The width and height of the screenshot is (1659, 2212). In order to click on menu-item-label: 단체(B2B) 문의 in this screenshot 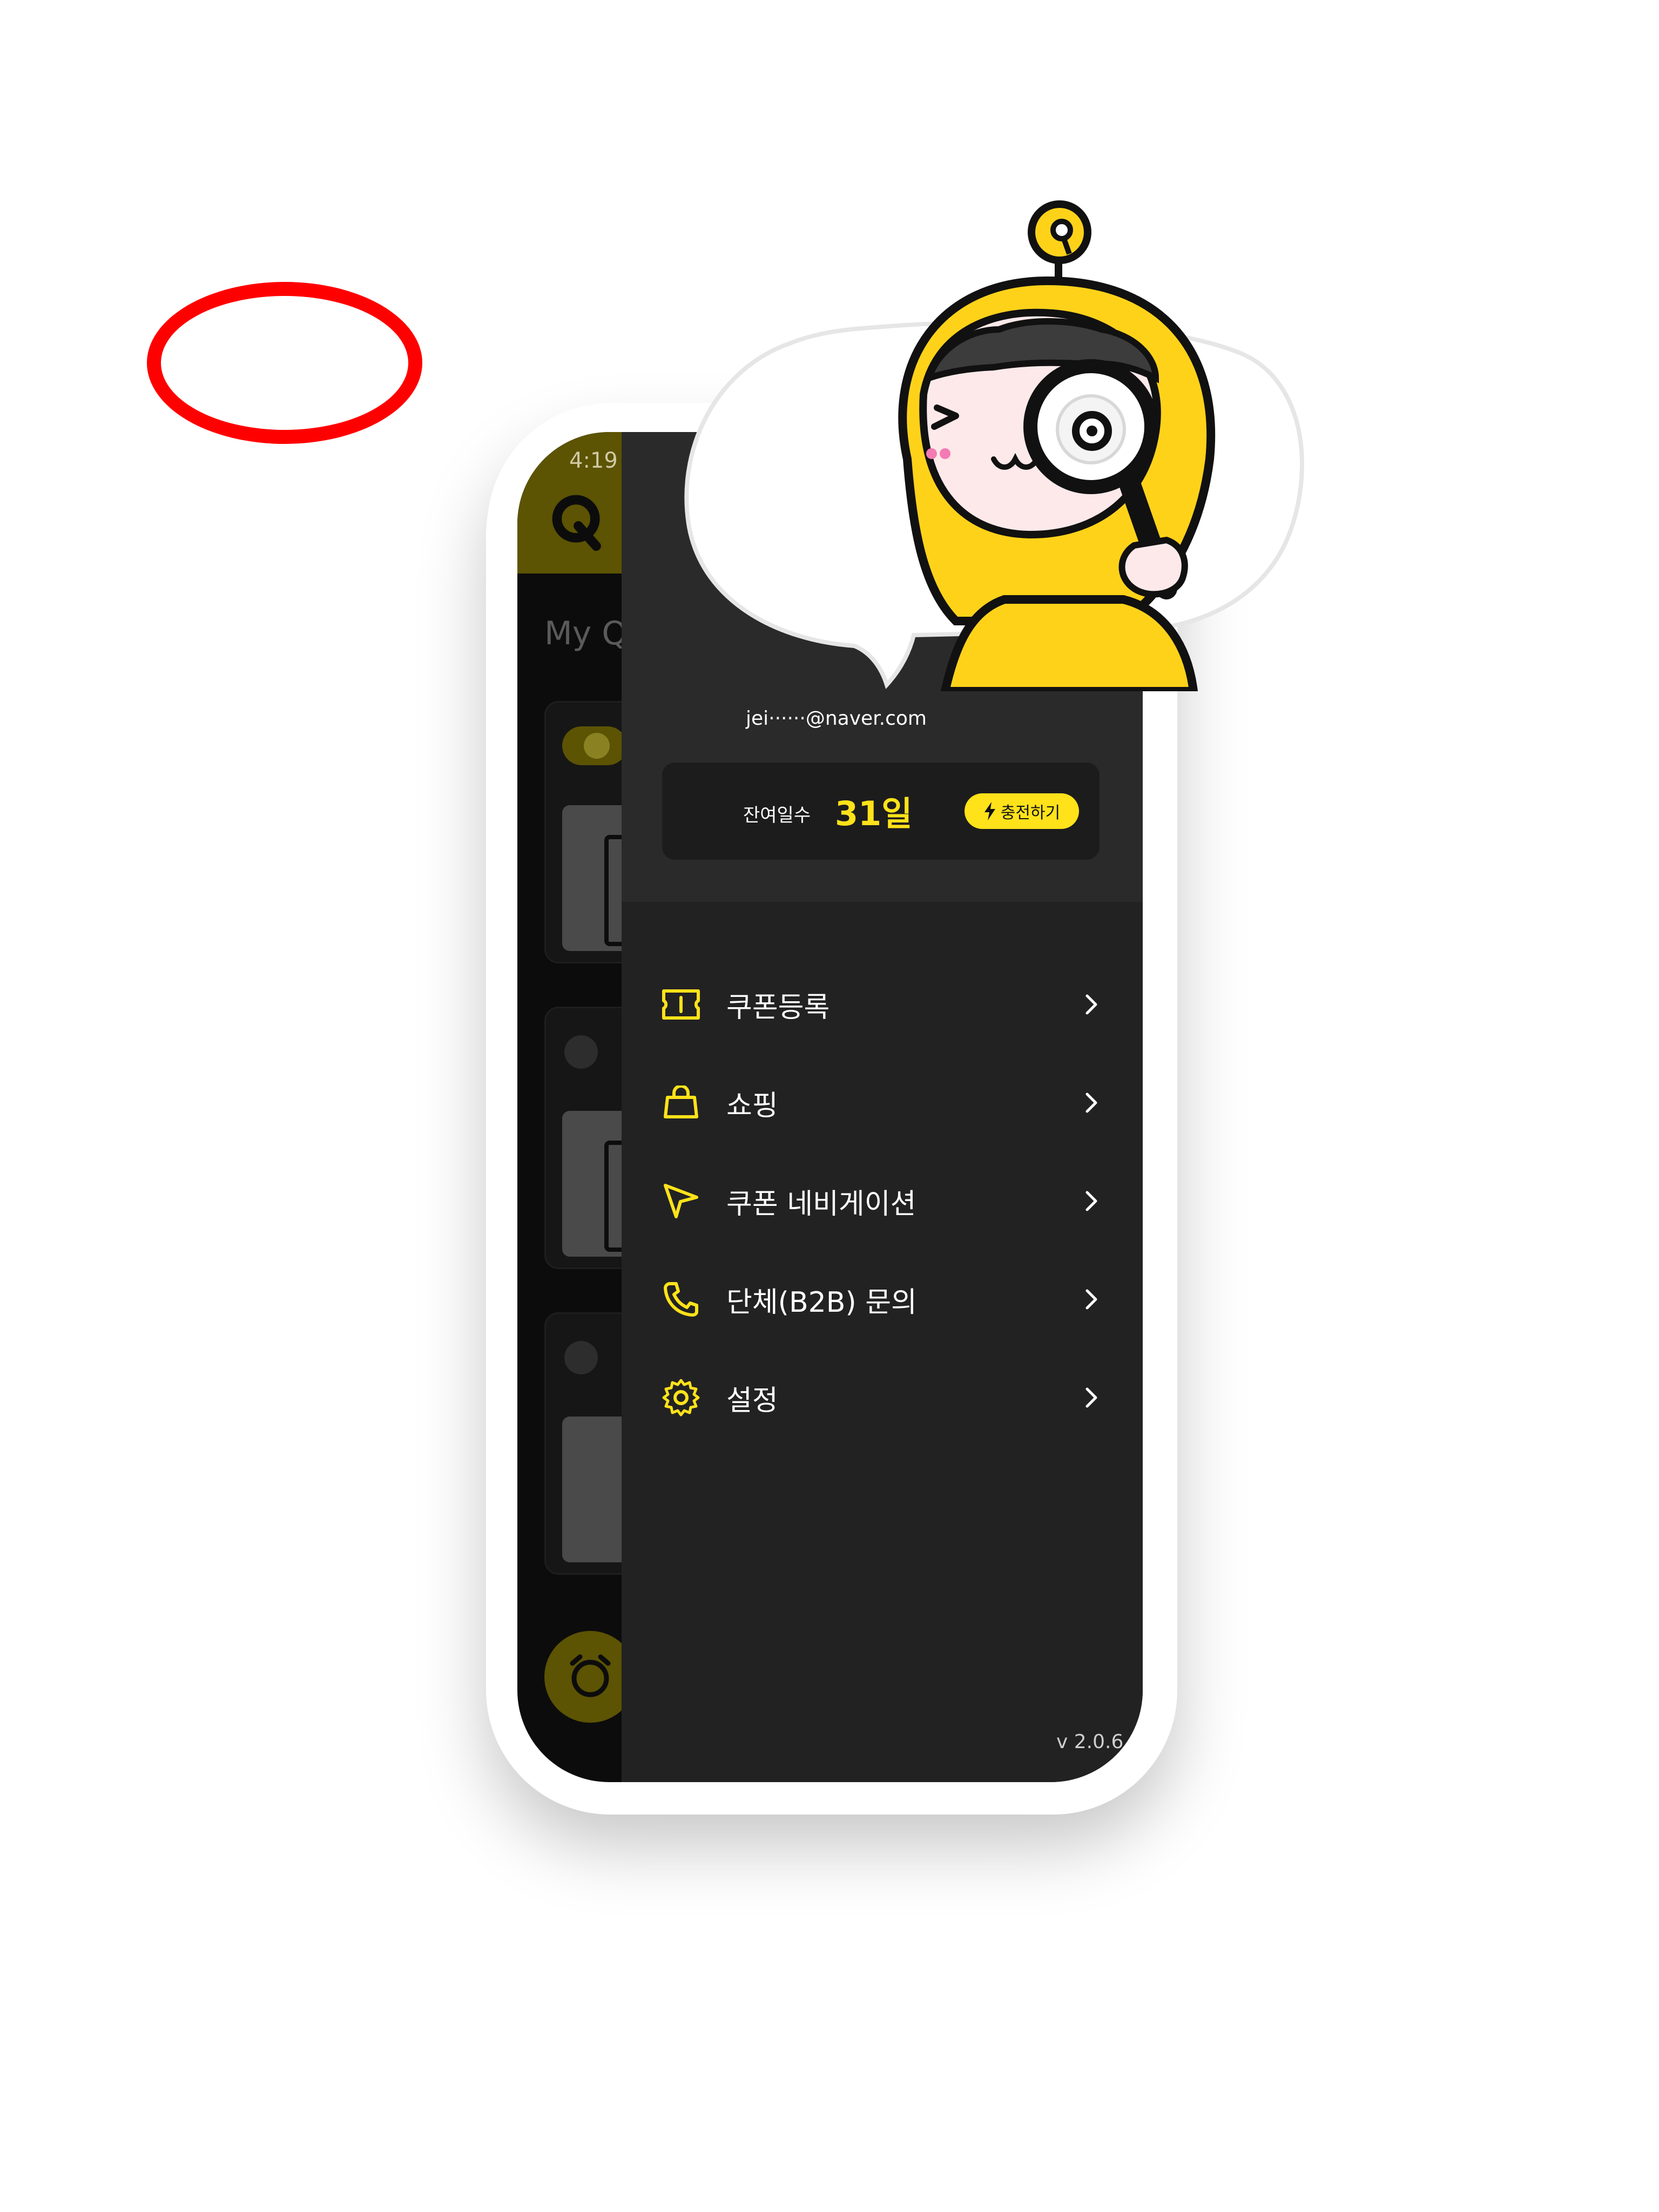, I will do `click(821, 1302)`.